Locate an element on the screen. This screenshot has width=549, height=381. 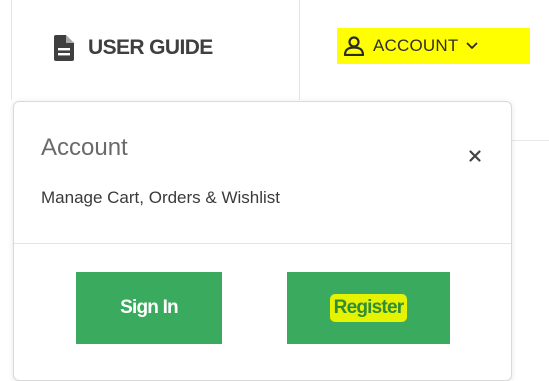
sign-in-button: Sign In is located at coordinates (149, 308).